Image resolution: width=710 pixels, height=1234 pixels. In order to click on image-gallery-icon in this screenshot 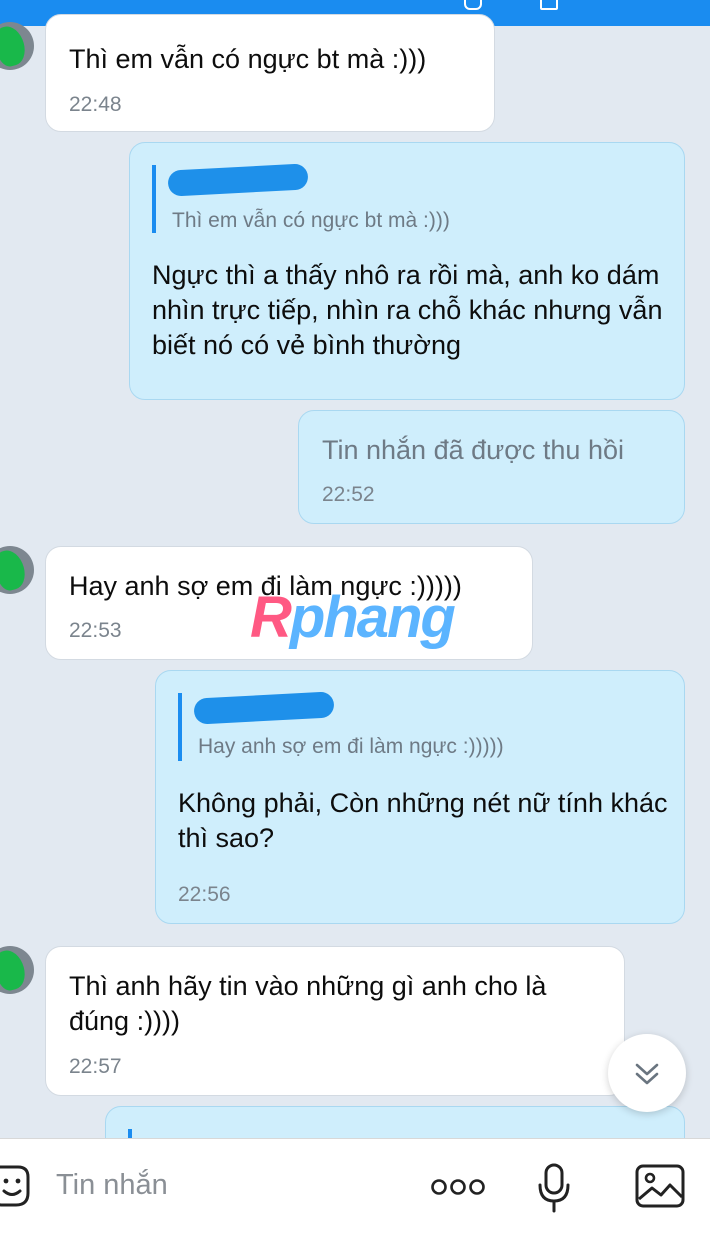, I will do `click(660, 1186)`.